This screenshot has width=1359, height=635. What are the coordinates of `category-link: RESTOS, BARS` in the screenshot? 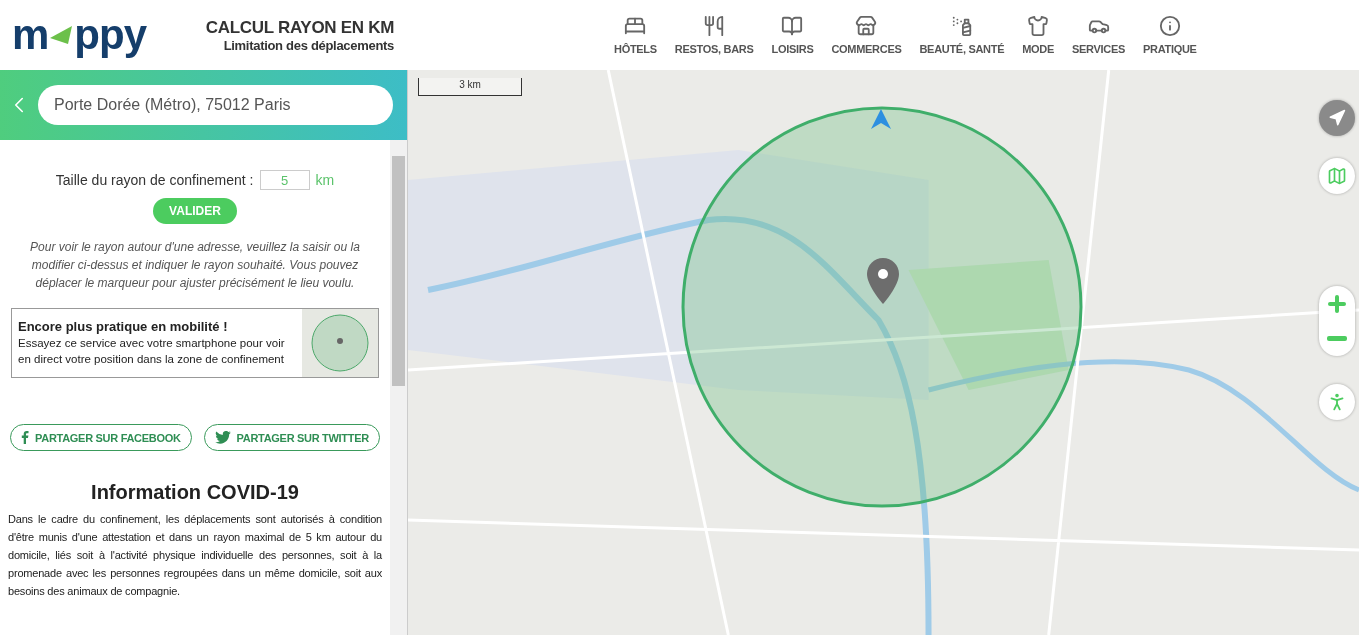 It's located at (714, 35).